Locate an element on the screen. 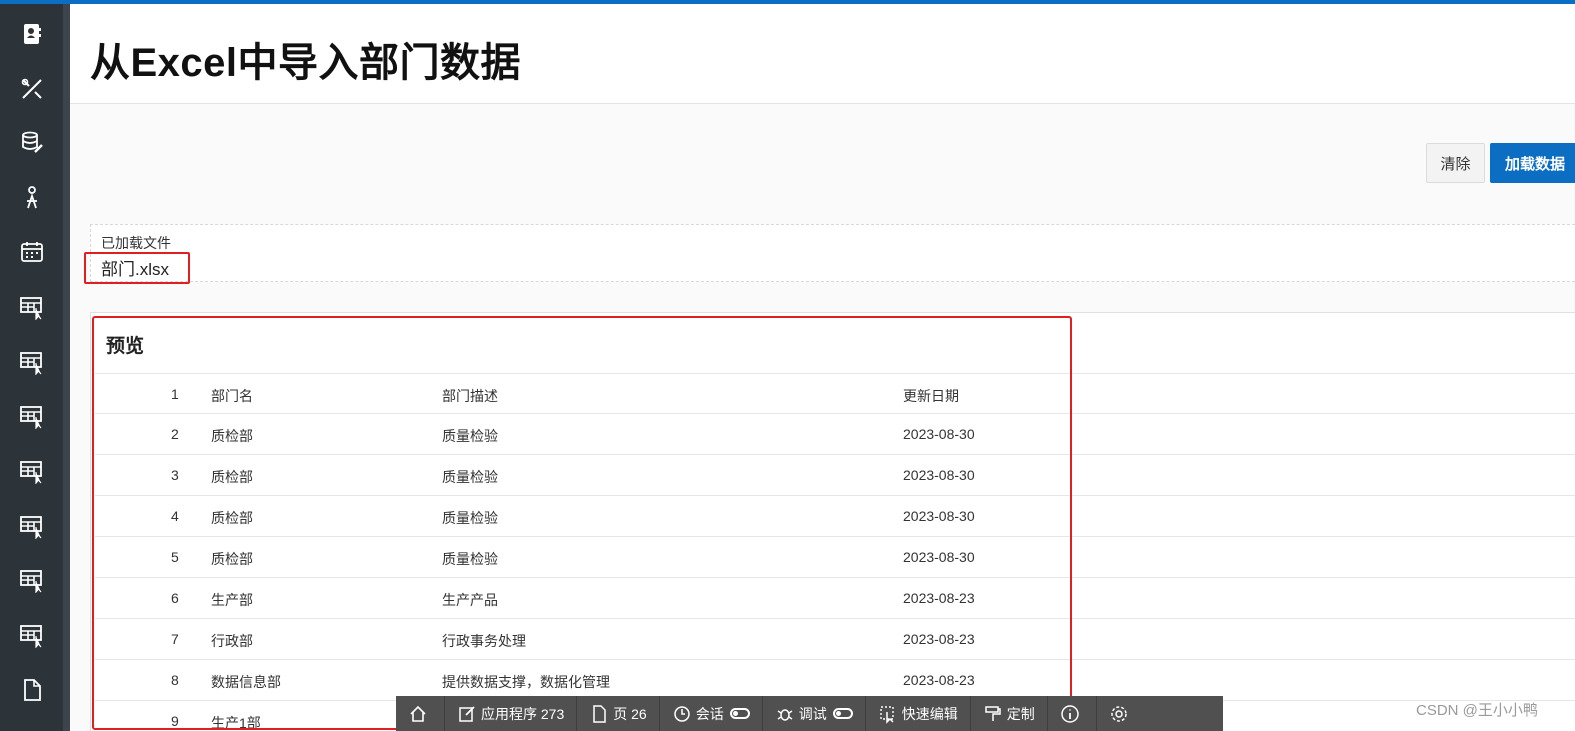 Image resolution: width=1575 pixels, height=731 pixels. devbar-customize-button: 定制 is located at coordinates (1009, 713).